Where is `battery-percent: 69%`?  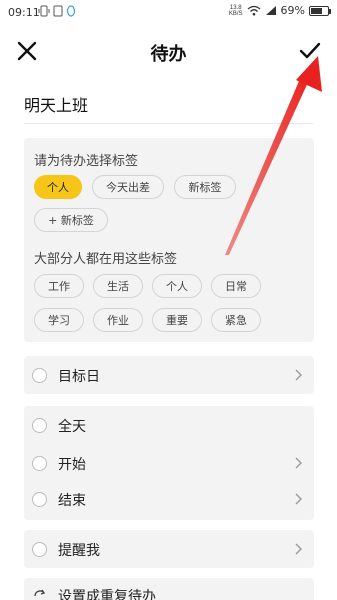
battery-percent: 69% is located at coordinates (292, 10).